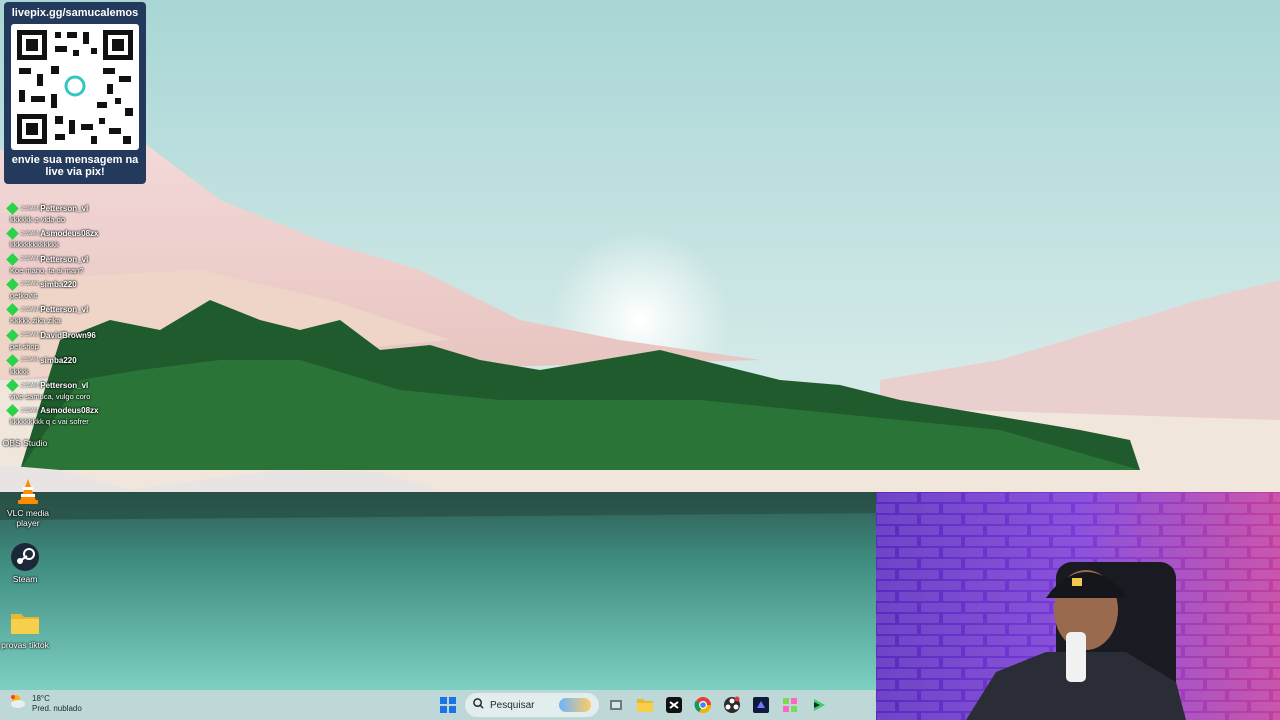 The image size is (1280, 720). I want to click on weather-icon, so click(17, 703).